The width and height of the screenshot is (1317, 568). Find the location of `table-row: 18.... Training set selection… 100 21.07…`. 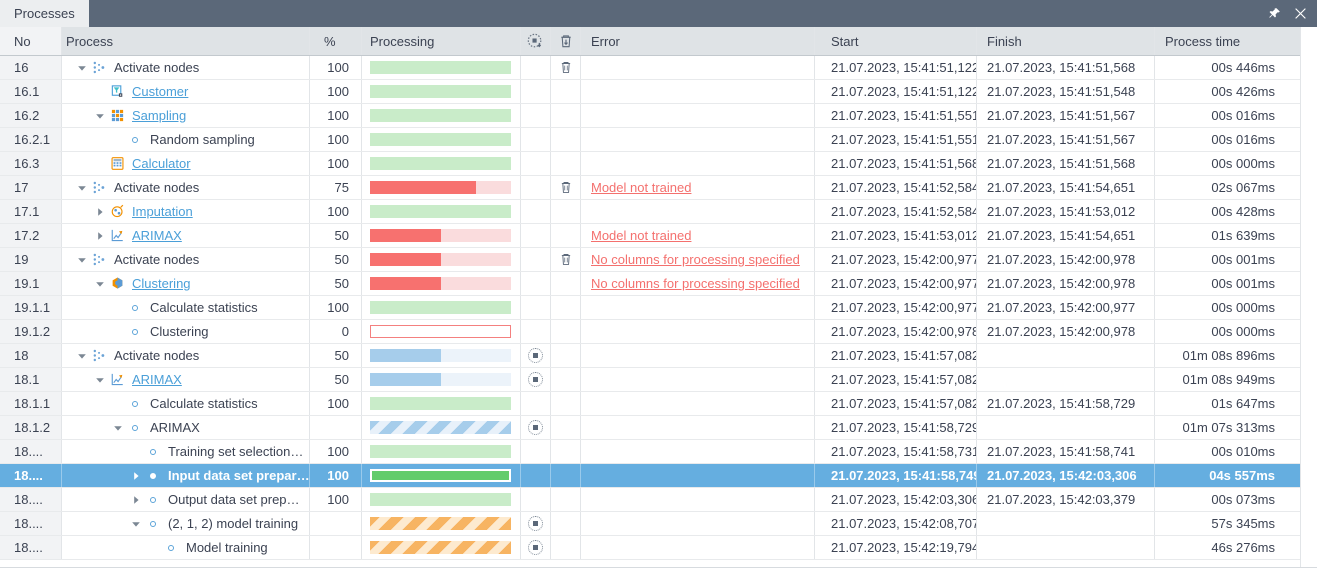

table-row: 18.... Training set selection… 100 21.07… is located at coordinates (658, 452).